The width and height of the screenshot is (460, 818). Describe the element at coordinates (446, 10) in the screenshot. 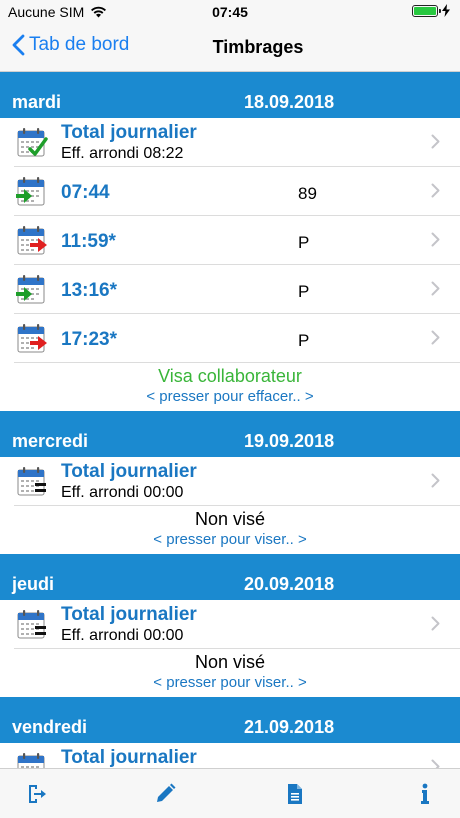

I see `charging-icon` at that location.